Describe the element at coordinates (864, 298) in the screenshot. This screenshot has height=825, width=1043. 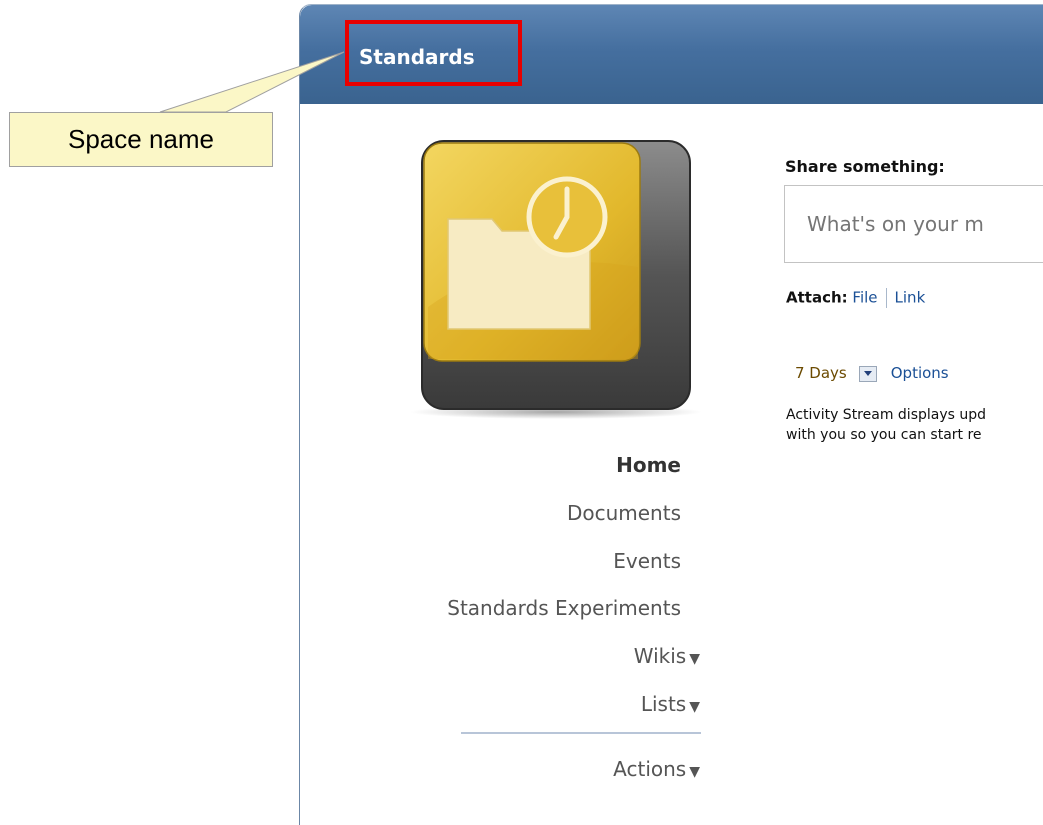
I see `attach-file-link: File` at that location.